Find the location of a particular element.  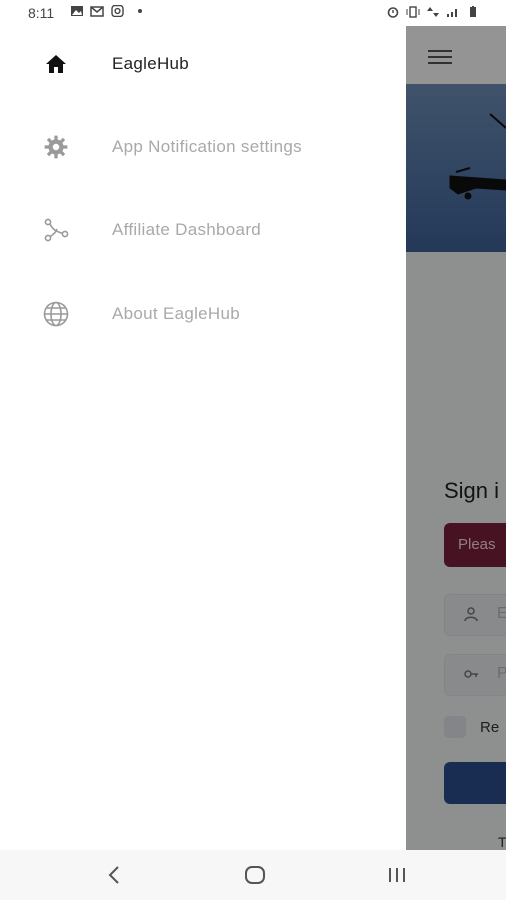

recents-icon is located at coordinates (397, 875).